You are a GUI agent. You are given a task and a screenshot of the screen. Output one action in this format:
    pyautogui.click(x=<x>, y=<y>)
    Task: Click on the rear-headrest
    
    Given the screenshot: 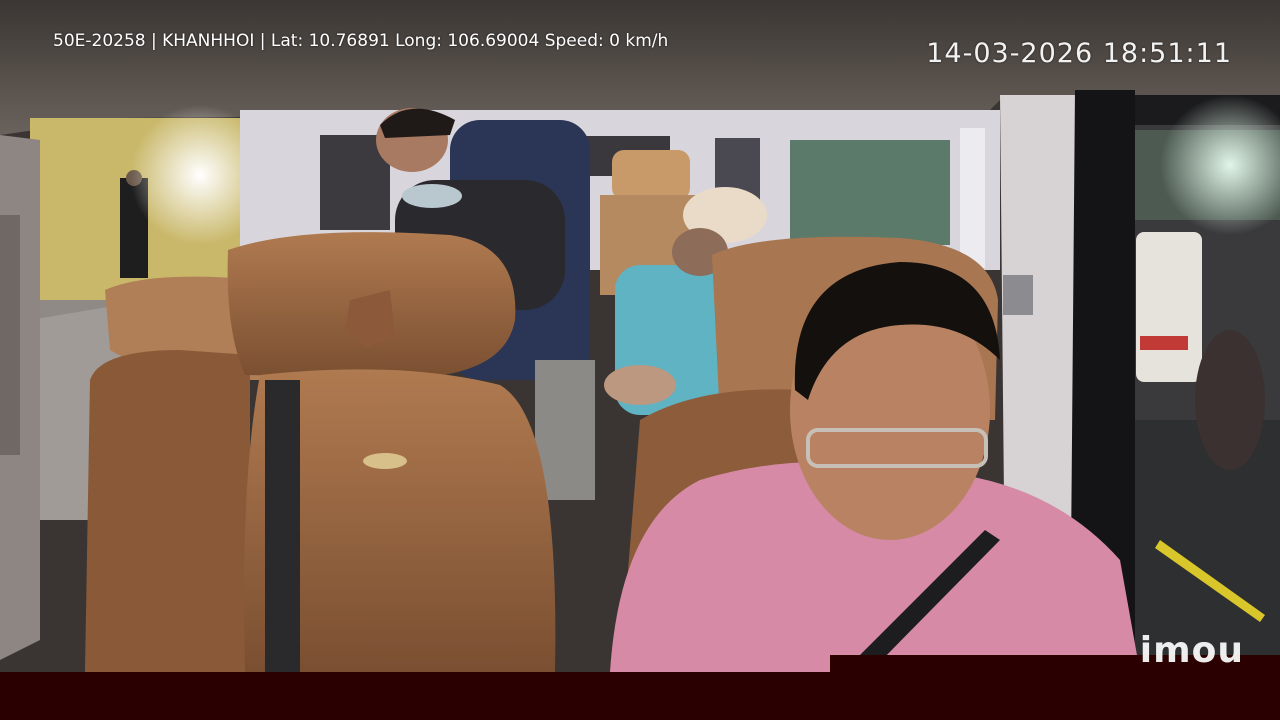 What is the action you would take?
    pyautogui.click(x=651, y=175)
    